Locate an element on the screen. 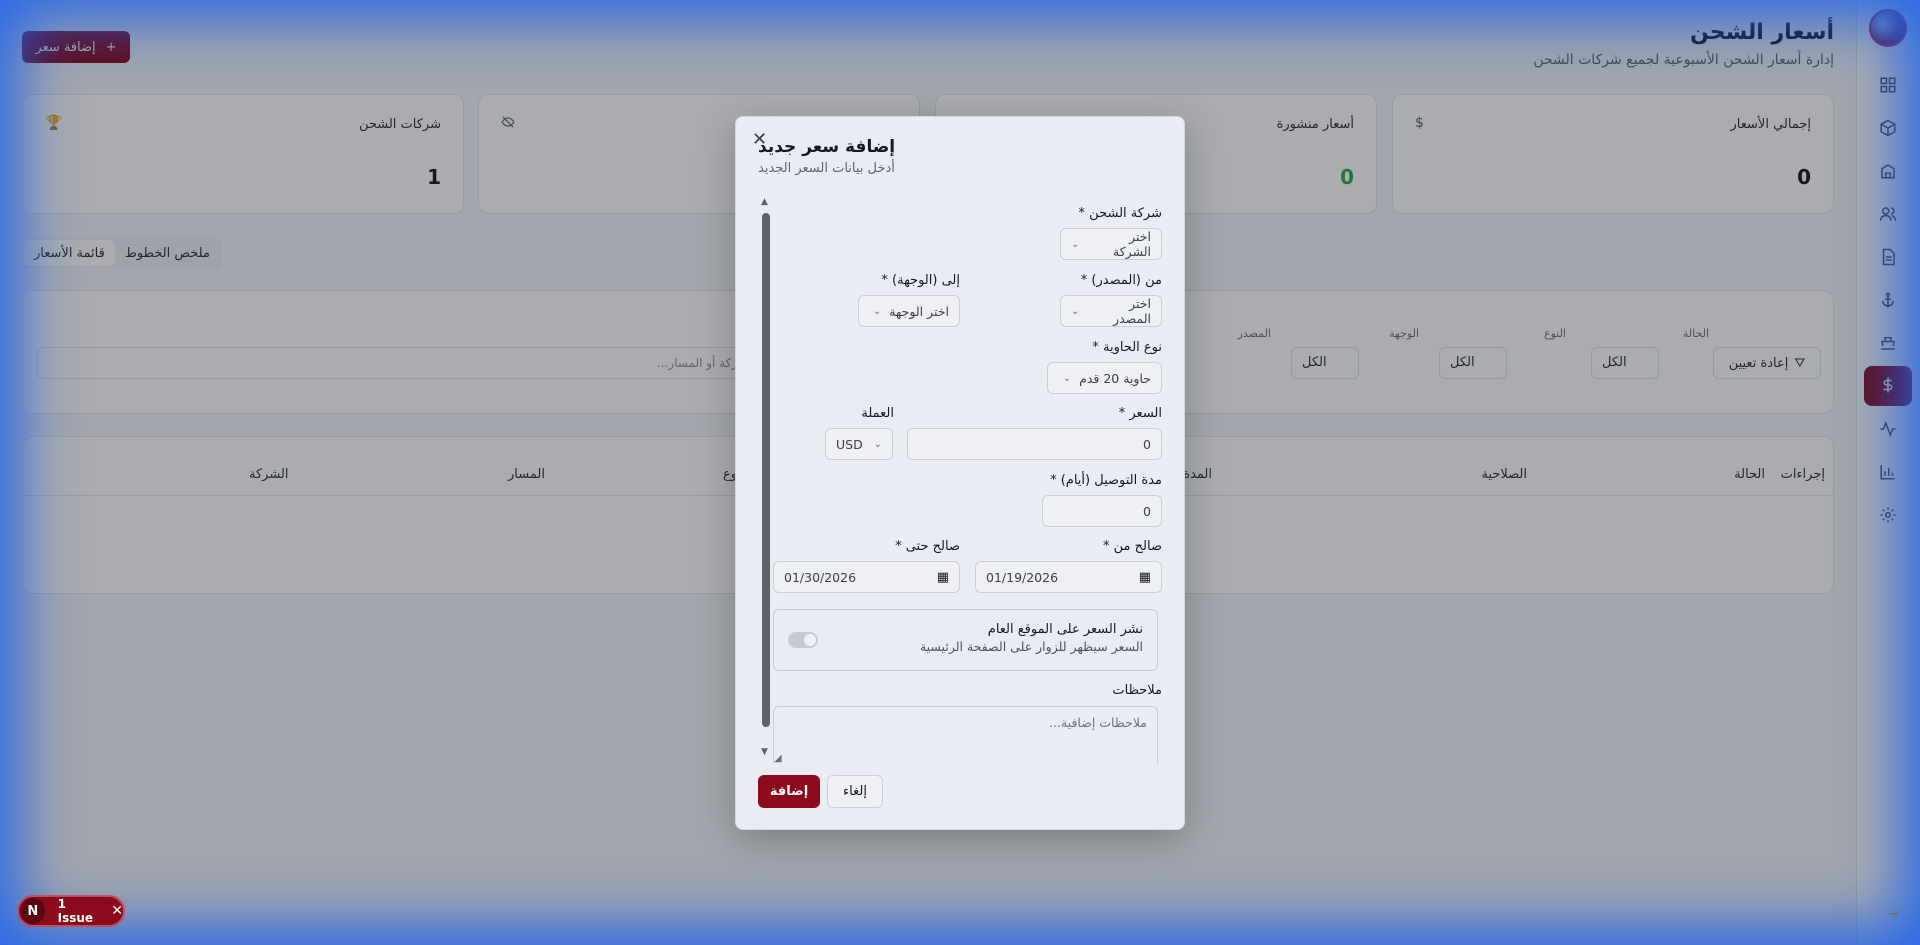 The height and width of the screenshot is (945, 1920). publish-title: نشر السعر على الموقع العام is located at coordinates (1065, 629).